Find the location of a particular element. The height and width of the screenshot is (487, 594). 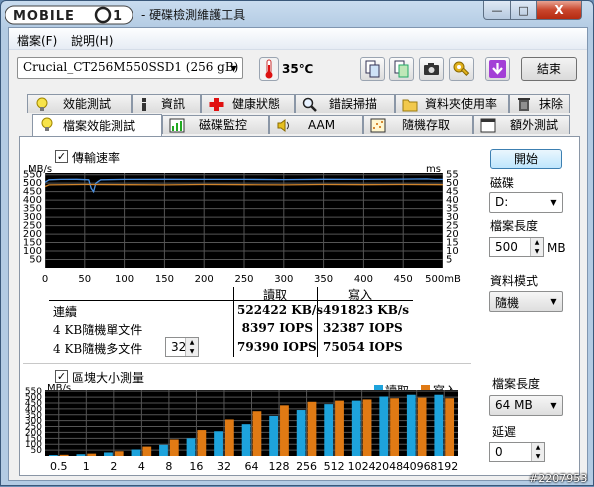

block-file-length-value: 64 MB is located at coordinates (514, 405).